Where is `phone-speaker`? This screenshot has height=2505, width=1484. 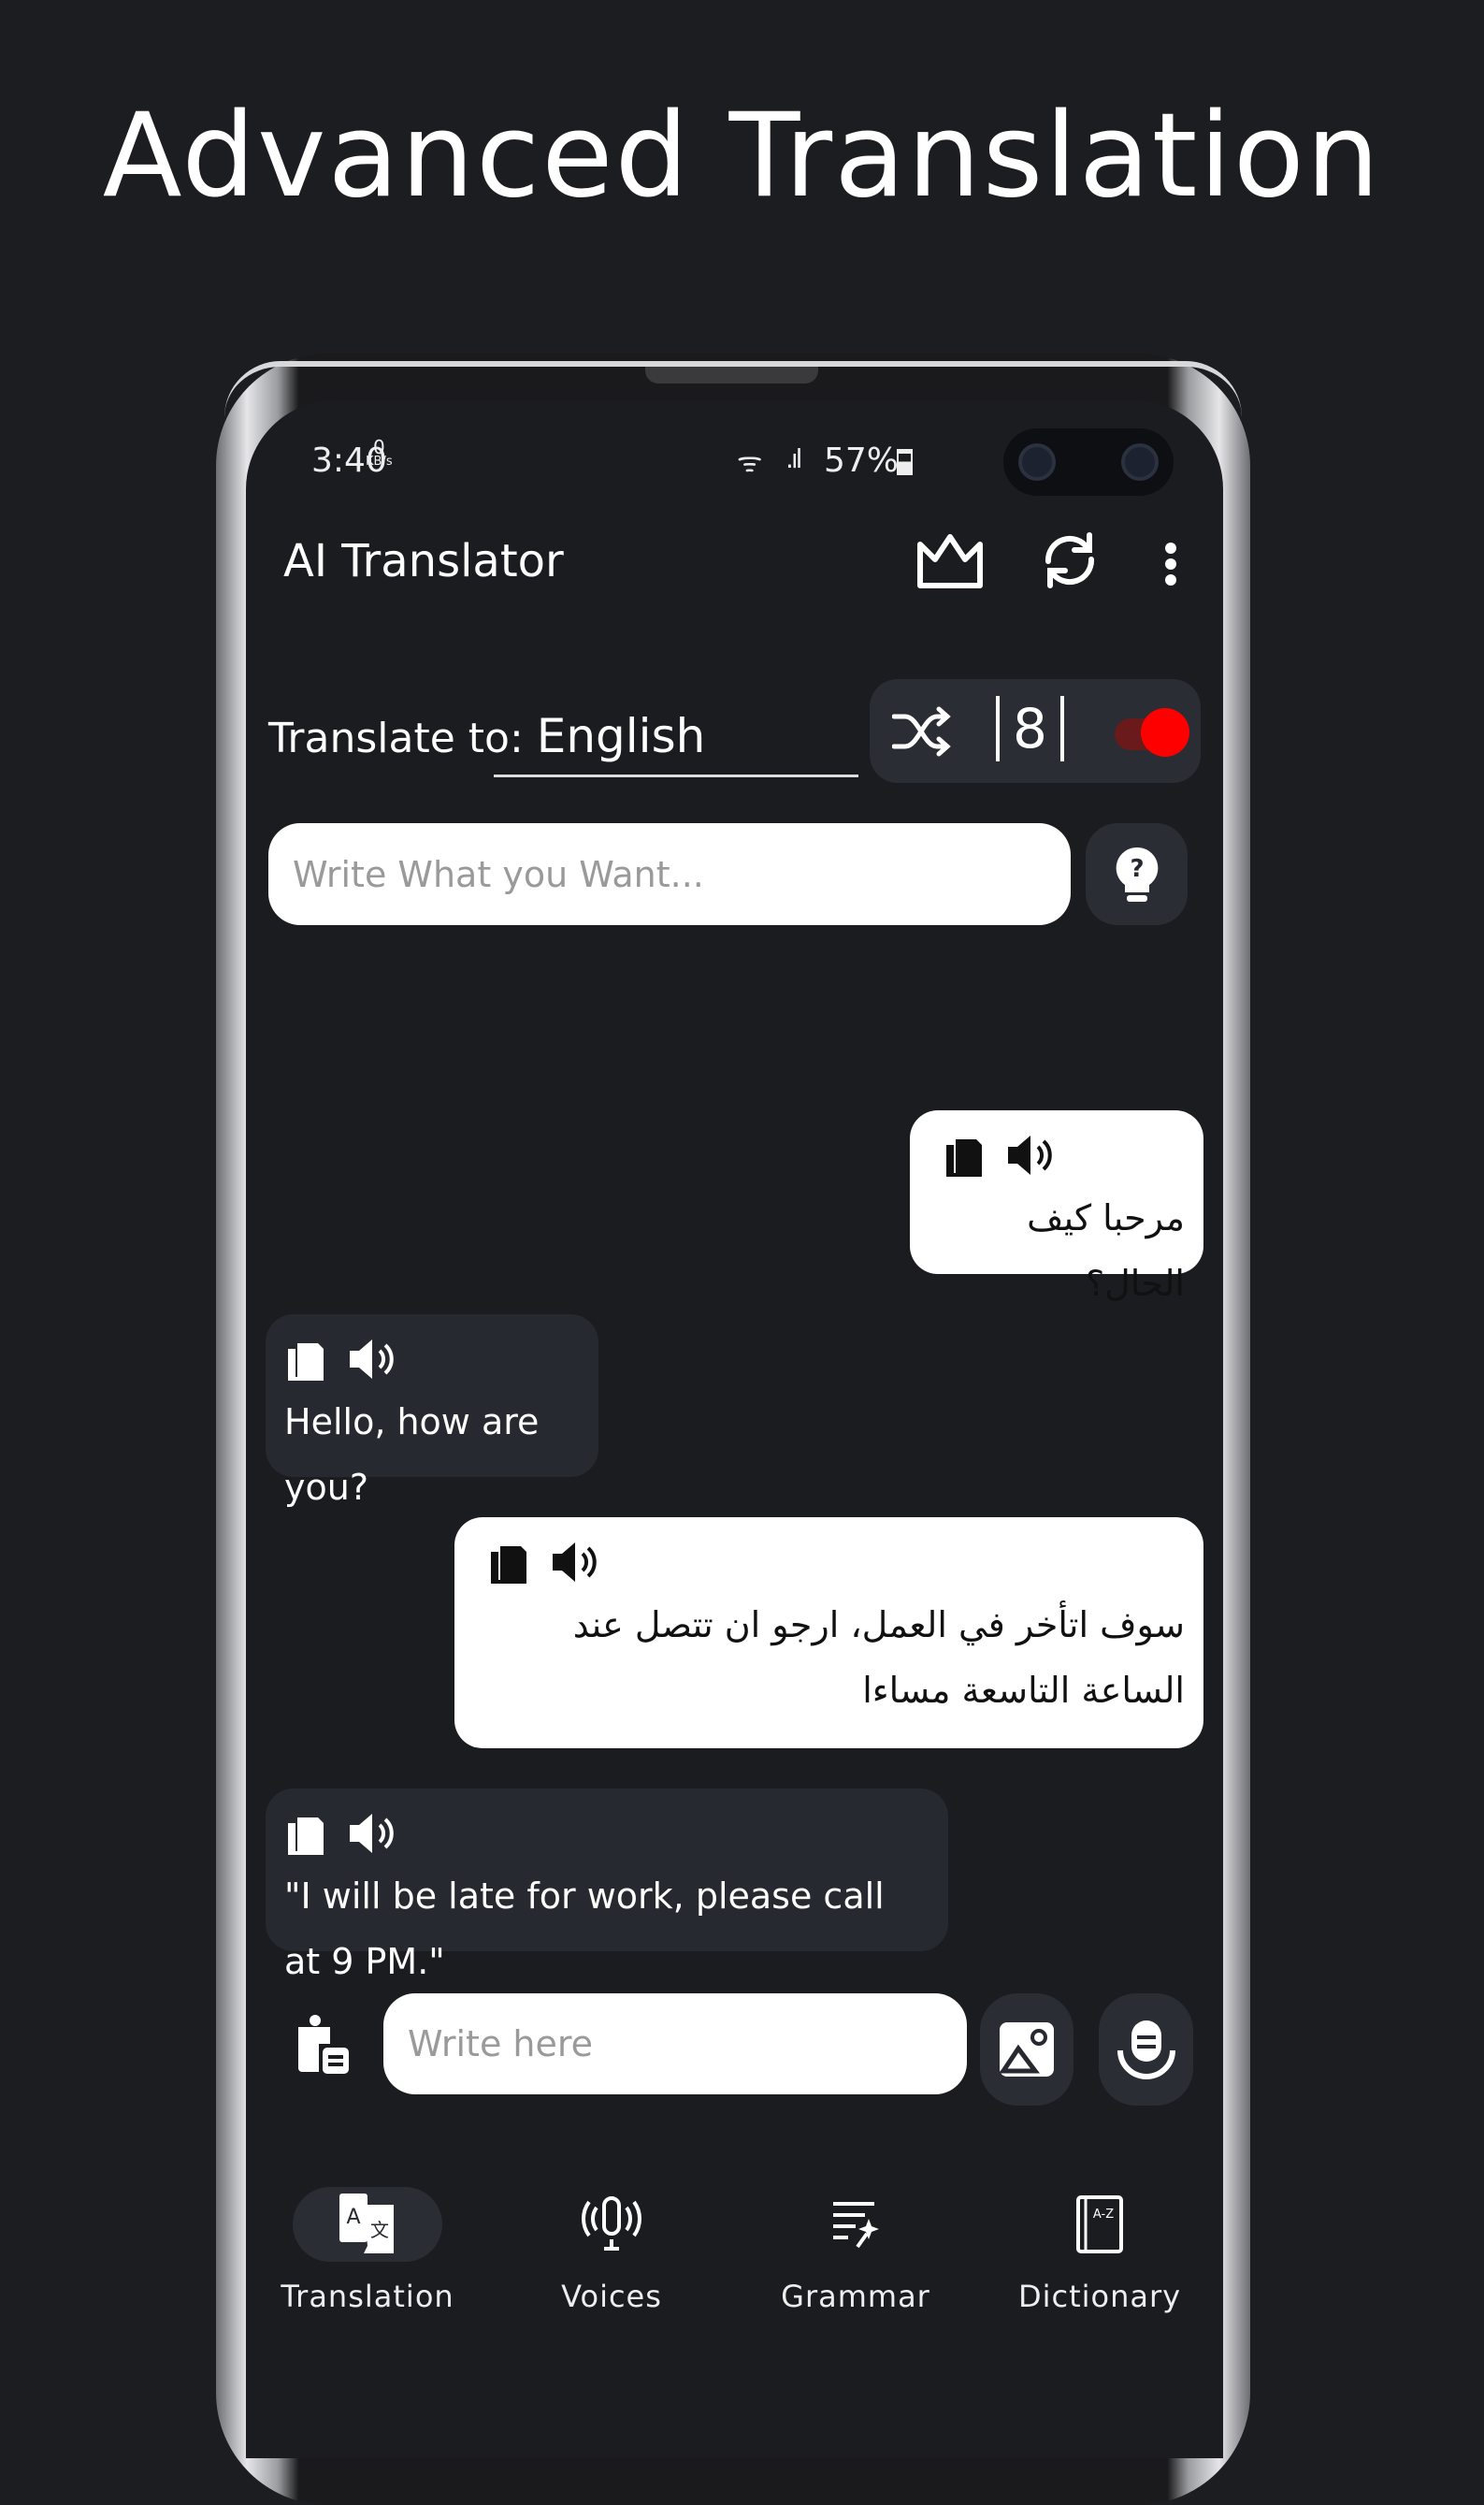 phone-speaker is located at coordinates (731, 375).